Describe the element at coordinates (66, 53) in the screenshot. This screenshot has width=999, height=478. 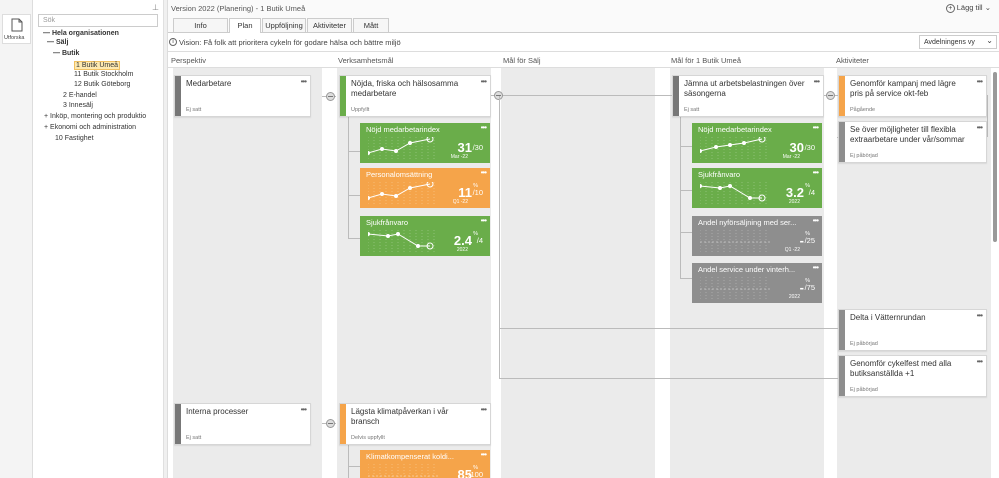
I see `tree-item: — Butik` at that location.